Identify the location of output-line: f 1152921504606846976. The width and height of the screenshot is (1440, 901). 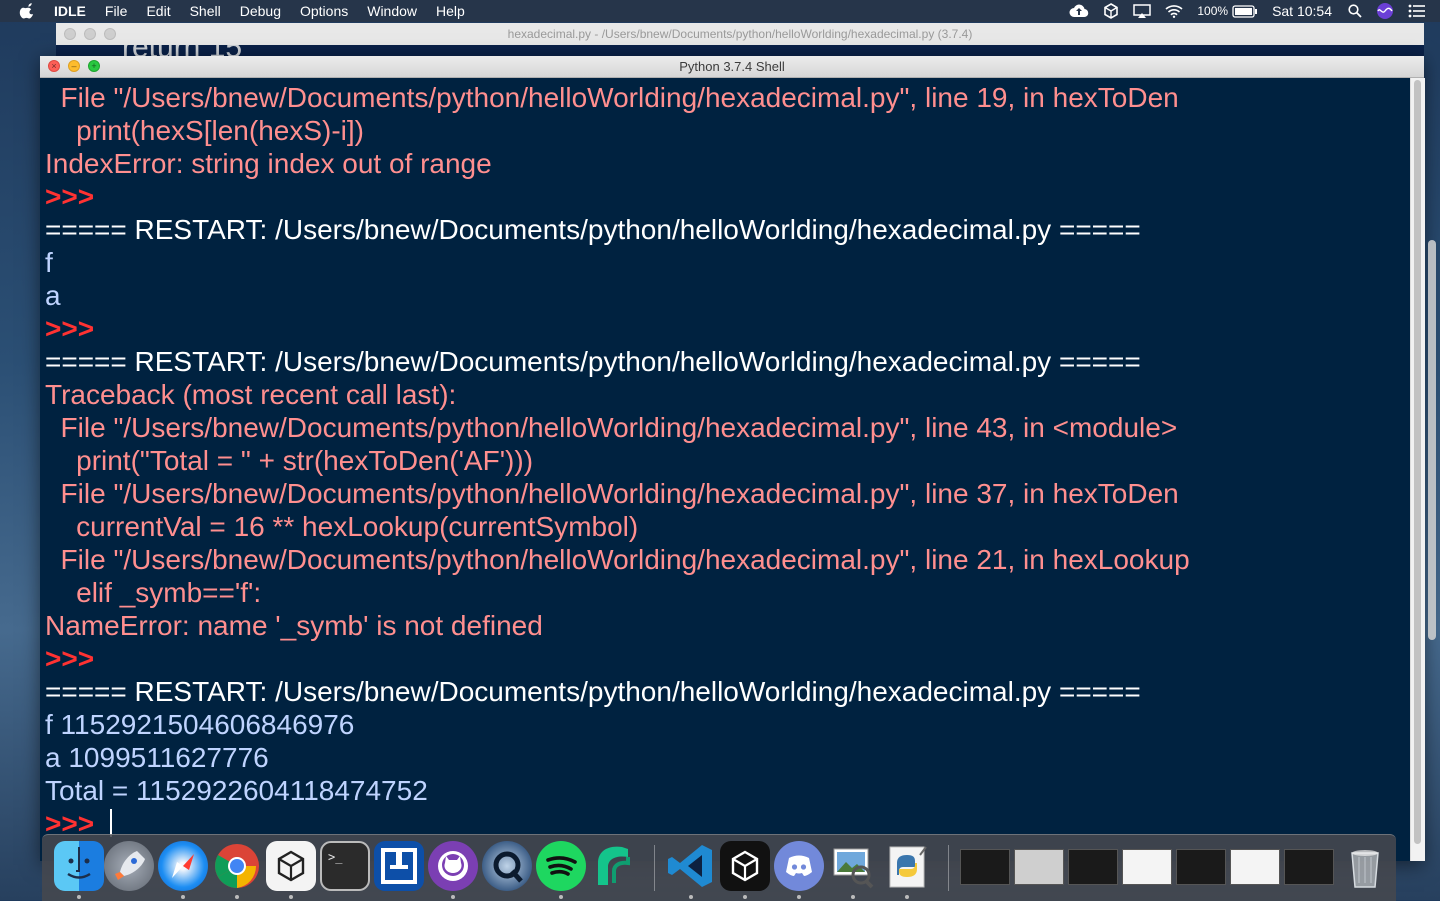
(199, 724).